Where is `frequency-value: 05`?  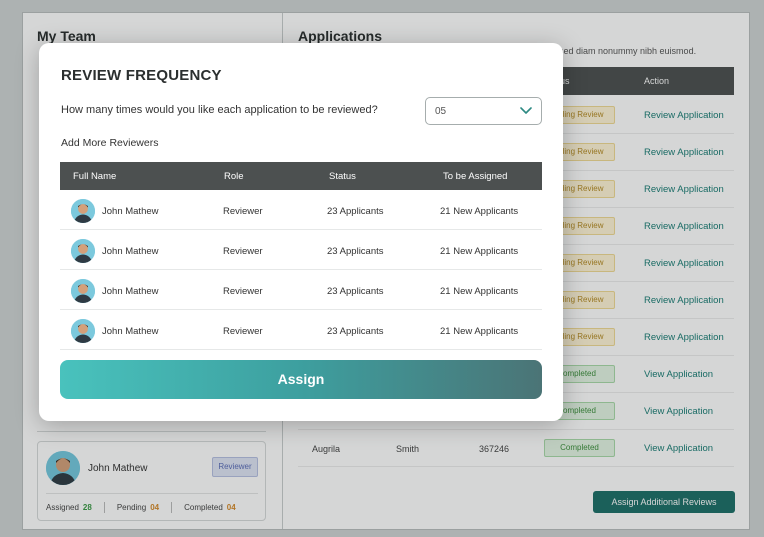
frequency-value: 05 is located at coordinates (441, 111).